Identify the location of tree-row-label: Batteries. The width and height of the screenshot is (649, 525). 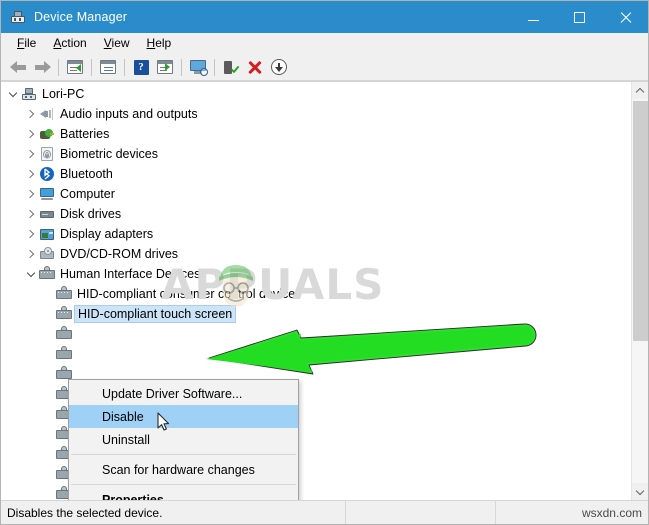
(85, 134).